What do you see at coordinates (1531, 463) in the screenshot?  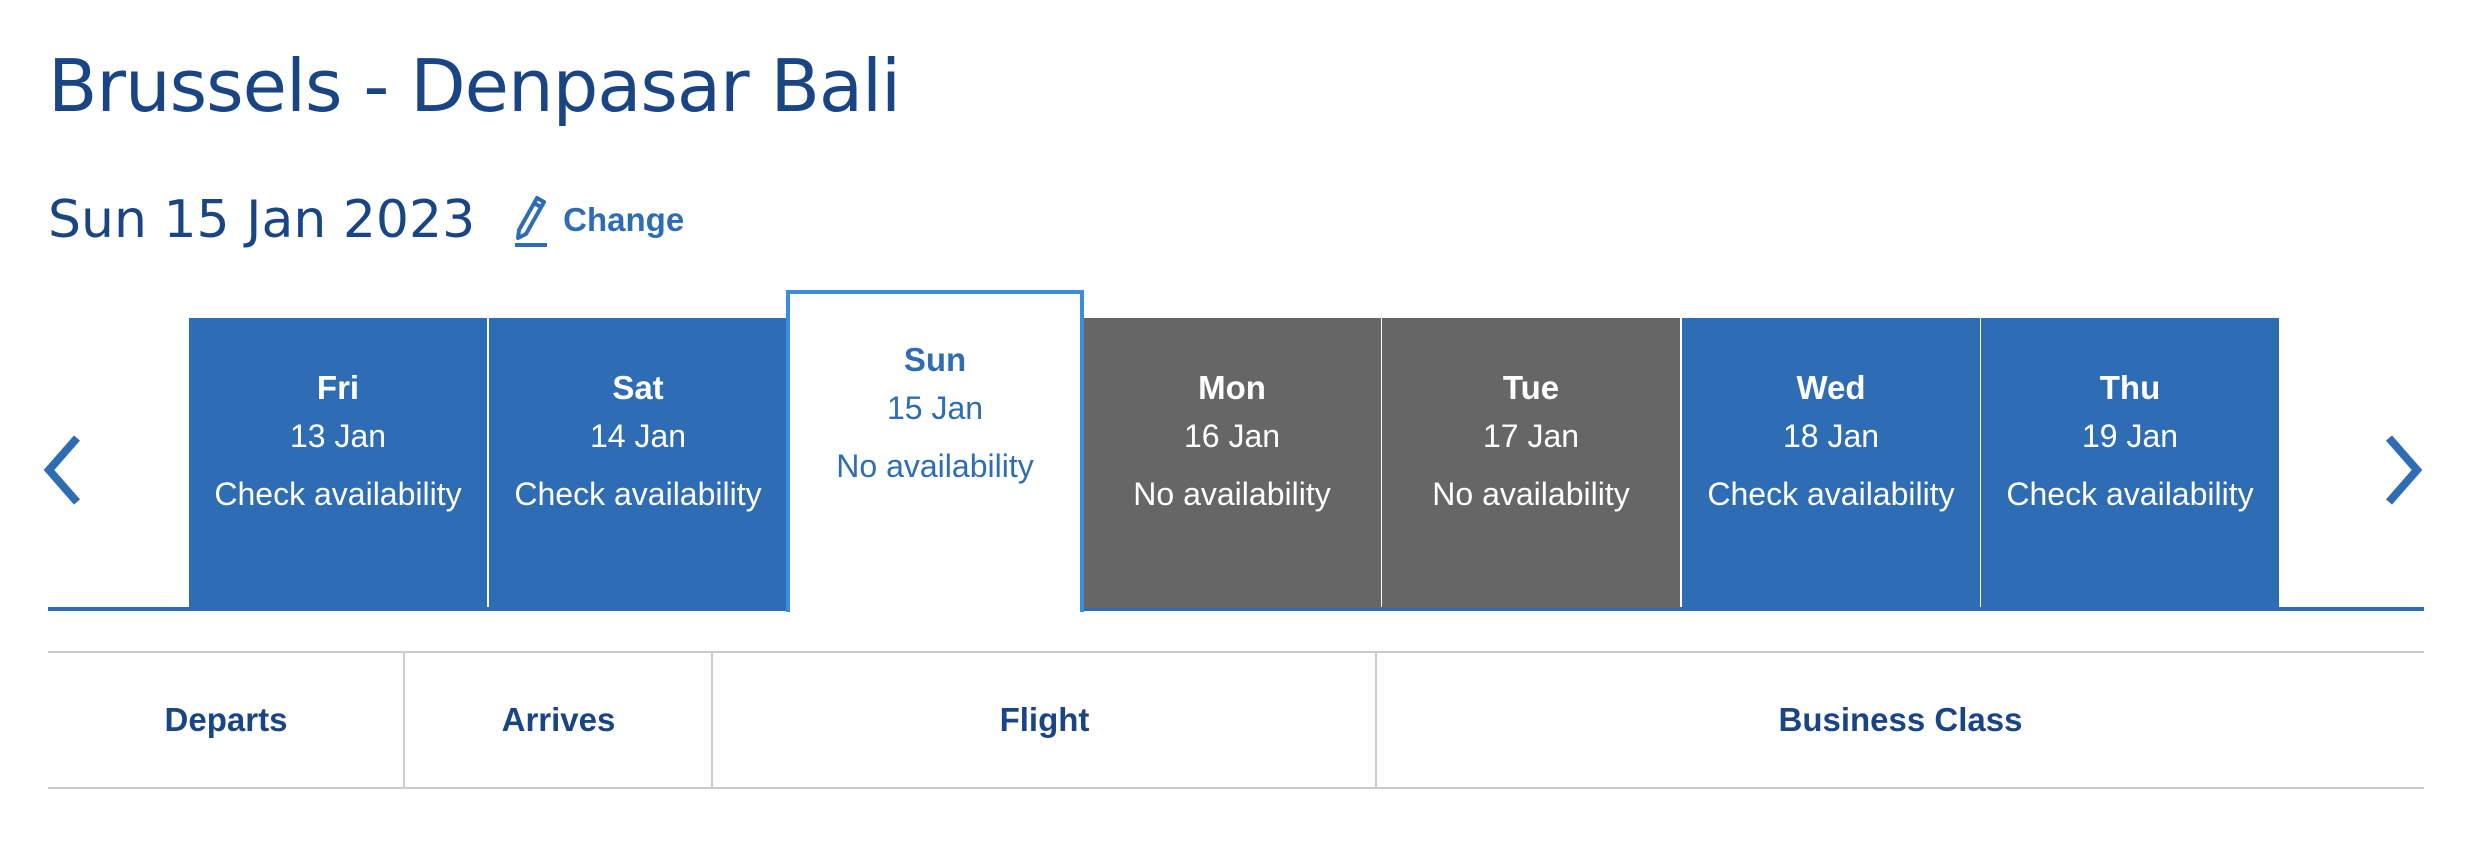 I see `day-tab-tue-17-jan: Tue 17 Jan No availability` at bounding box center [1531, 463].